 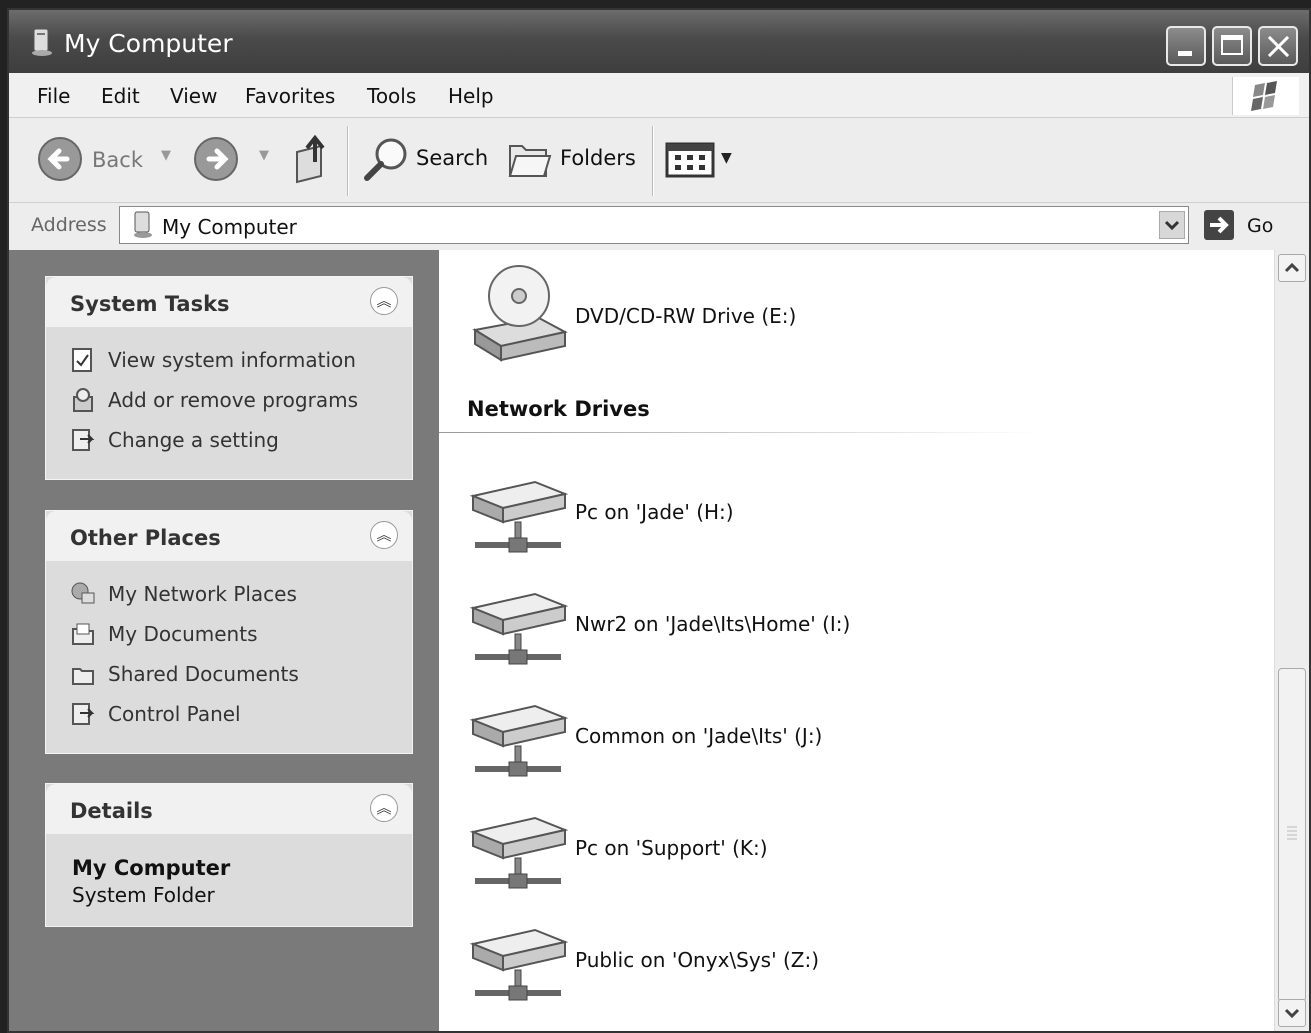 I want to click on task-label: Add or remove programs, so click(x=233, y=400).